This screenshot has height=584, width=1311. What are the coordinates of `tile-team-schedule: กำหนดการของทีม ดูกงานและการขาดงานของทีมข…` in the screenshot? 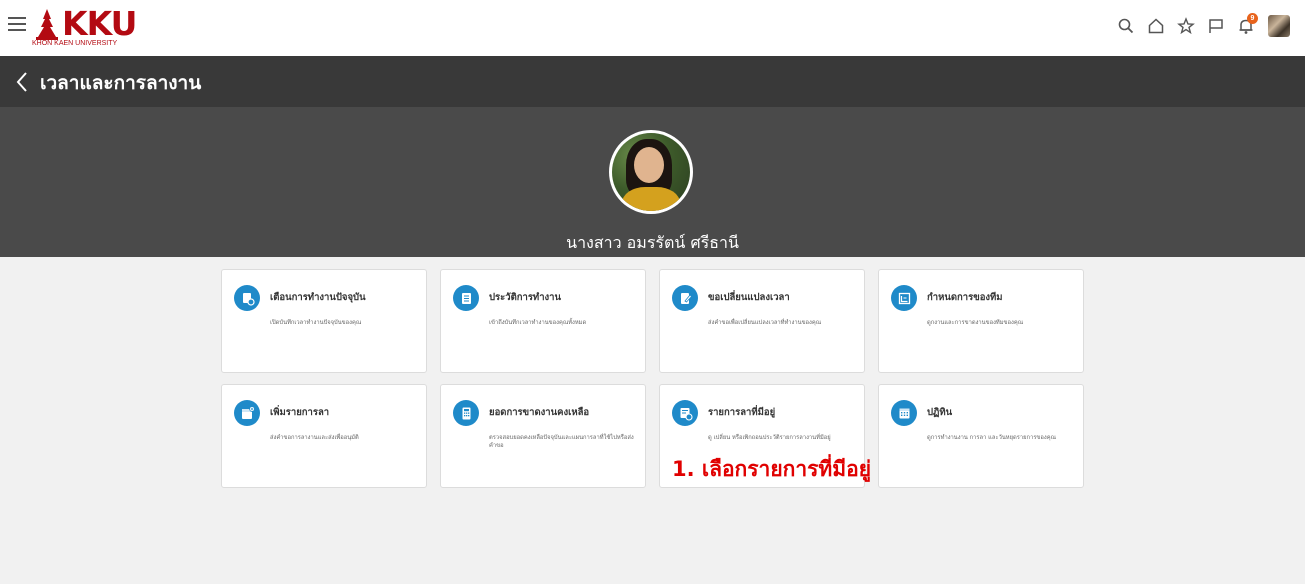 It's located at (981, 321).